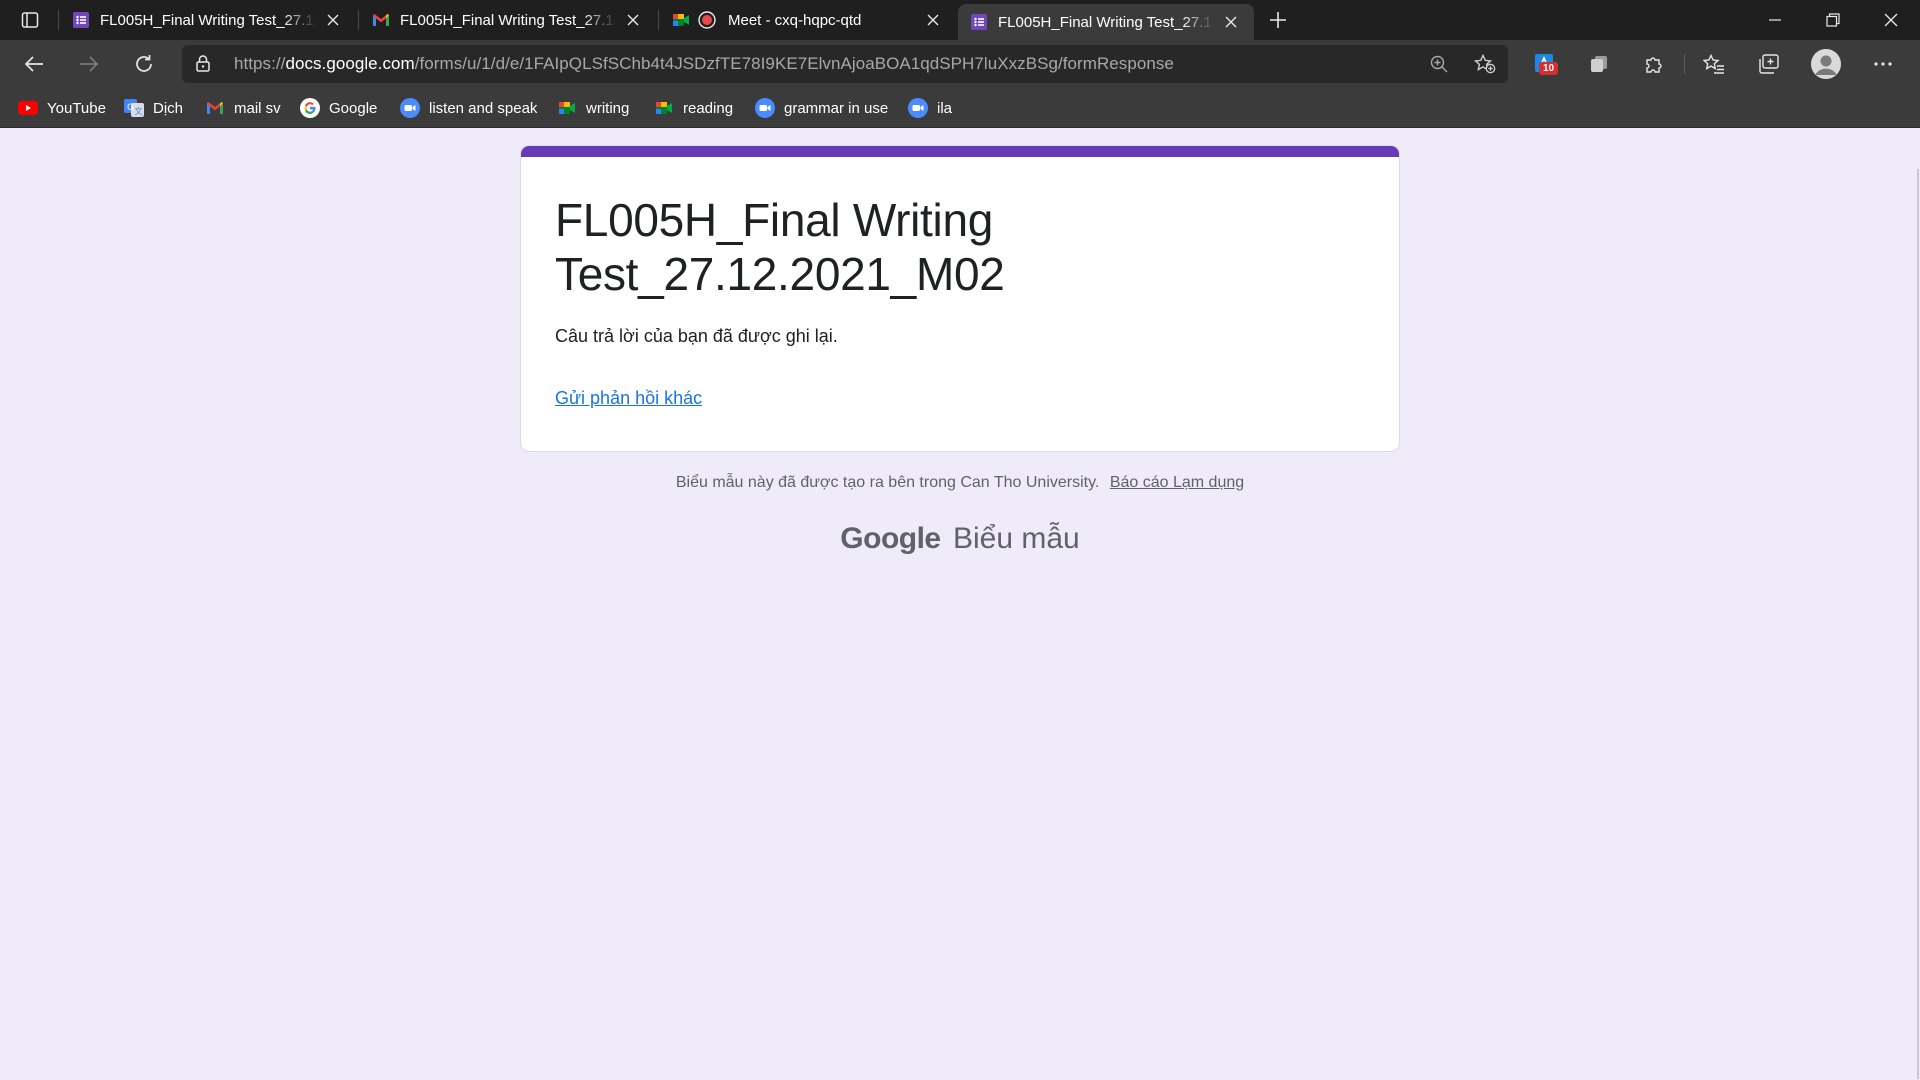 The width and height of the screenshot is (1920, 1080). I want to click on google-forms-brand: Google Biểu mẫu, so click(960, 539).